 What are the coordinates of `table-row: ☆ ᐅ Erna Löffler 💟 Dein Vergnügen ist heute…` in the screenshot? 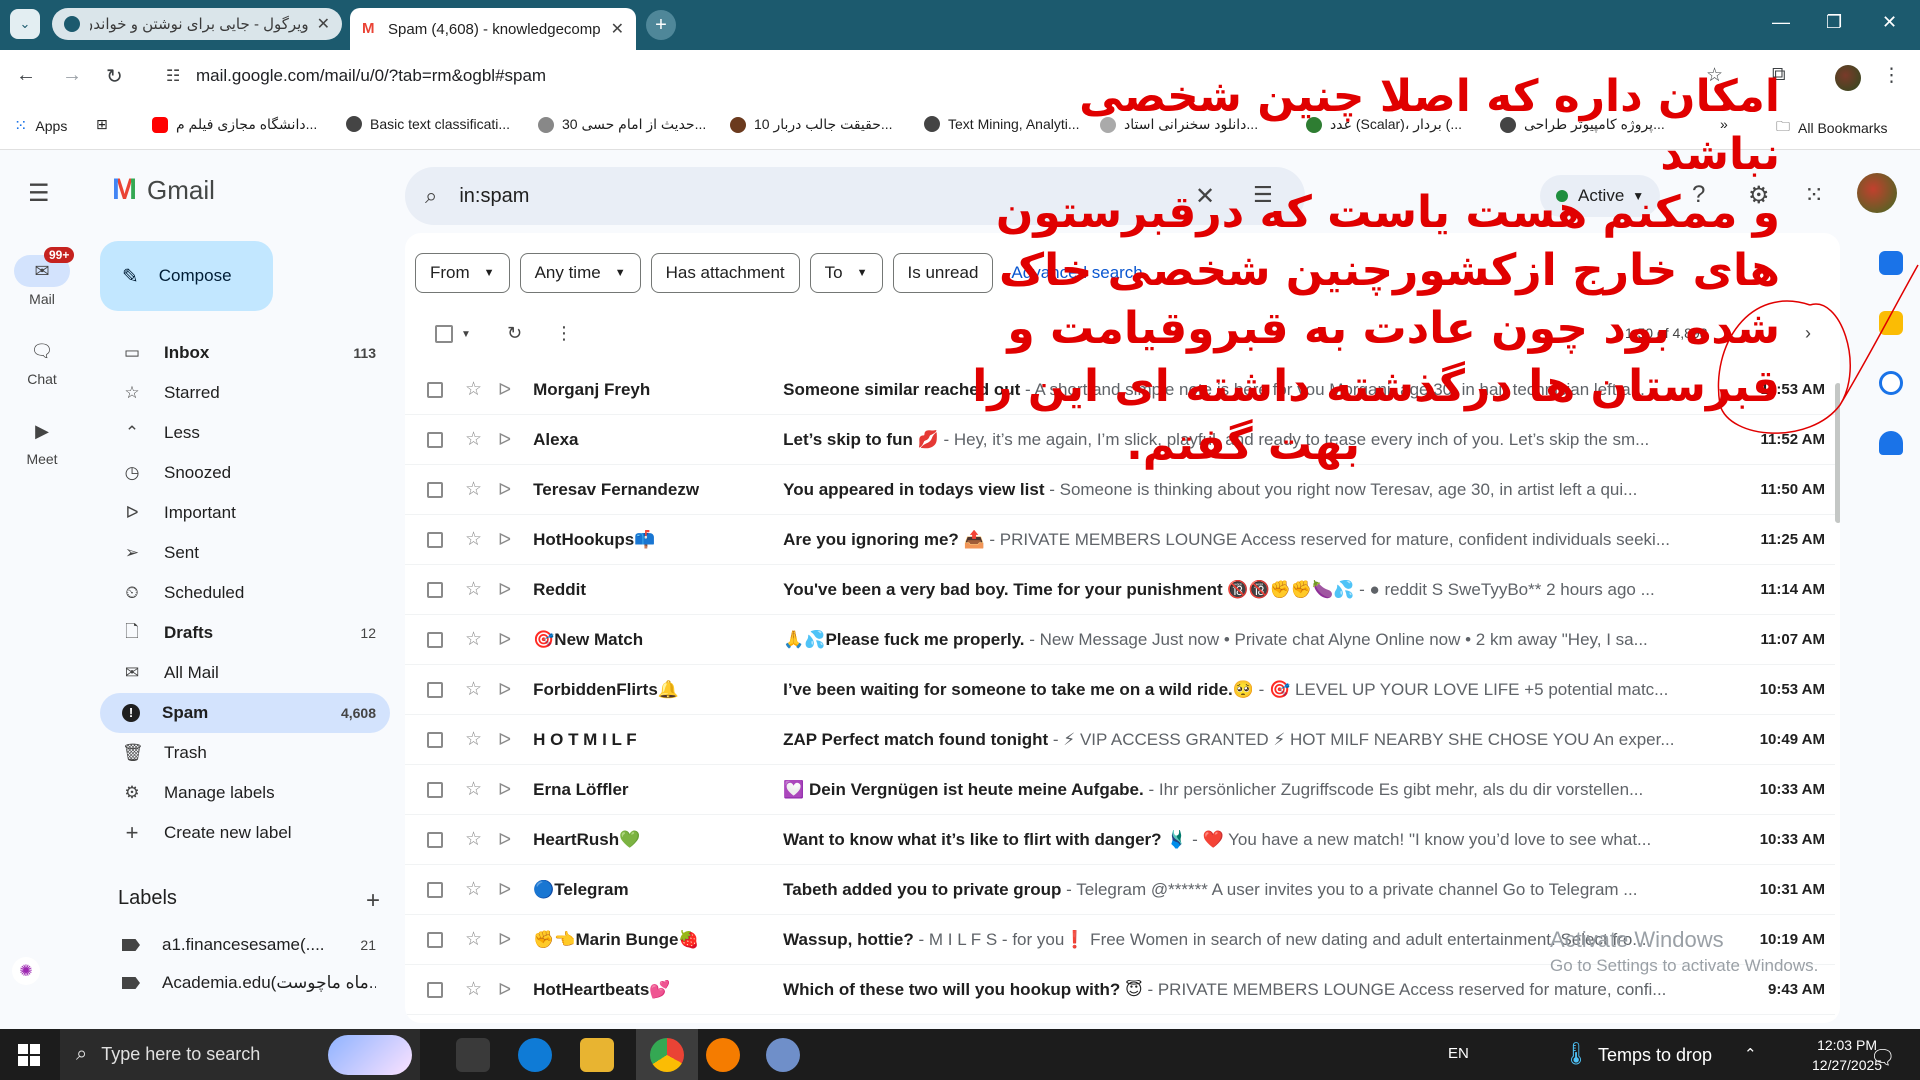 It's located at (1120, 790).